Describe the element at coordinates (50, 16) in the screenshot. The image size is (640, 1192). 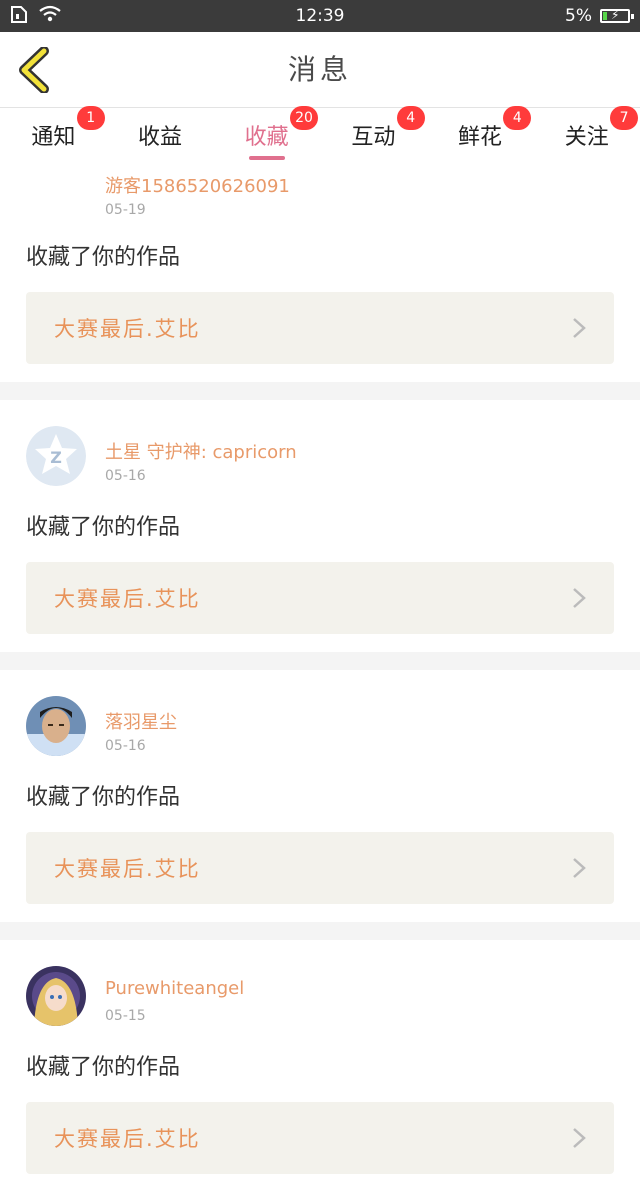
I see `wifi-icon` at that location.